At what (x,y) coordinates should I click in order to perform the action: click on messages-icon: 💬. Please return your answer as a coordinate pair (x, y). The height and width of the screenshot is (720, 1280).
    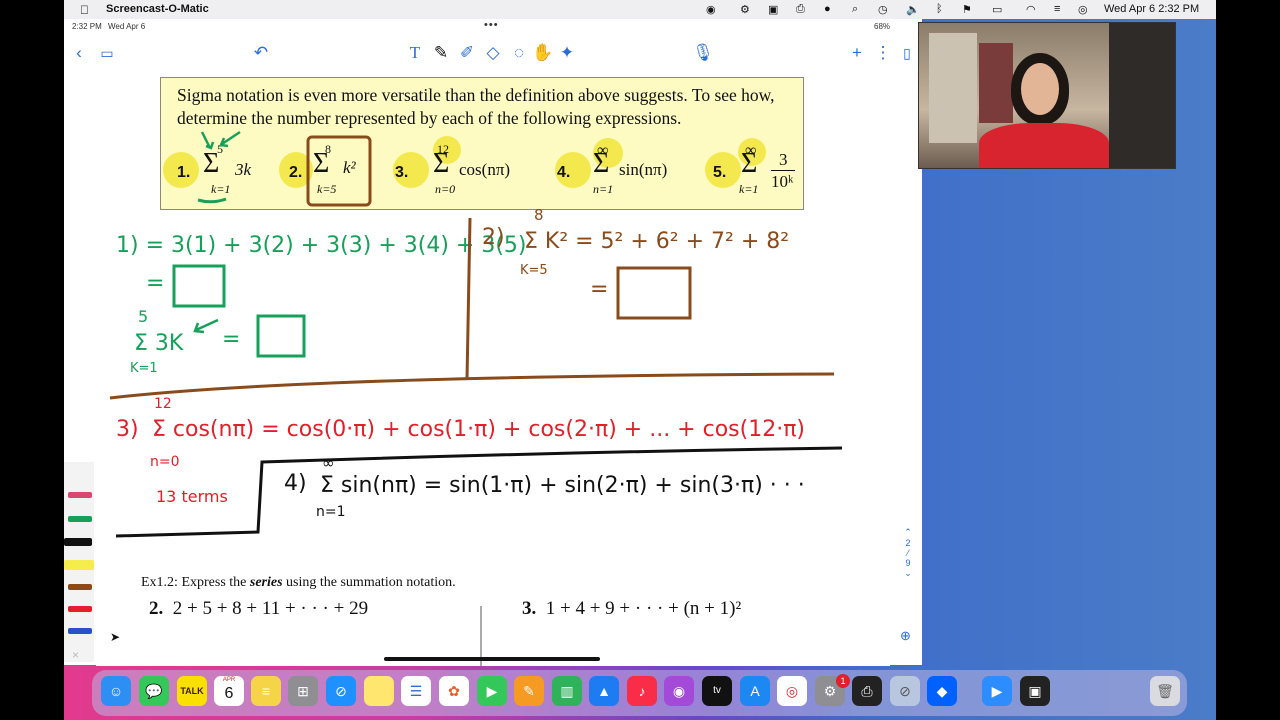
    Looking at the image, I should click on (154, 691).